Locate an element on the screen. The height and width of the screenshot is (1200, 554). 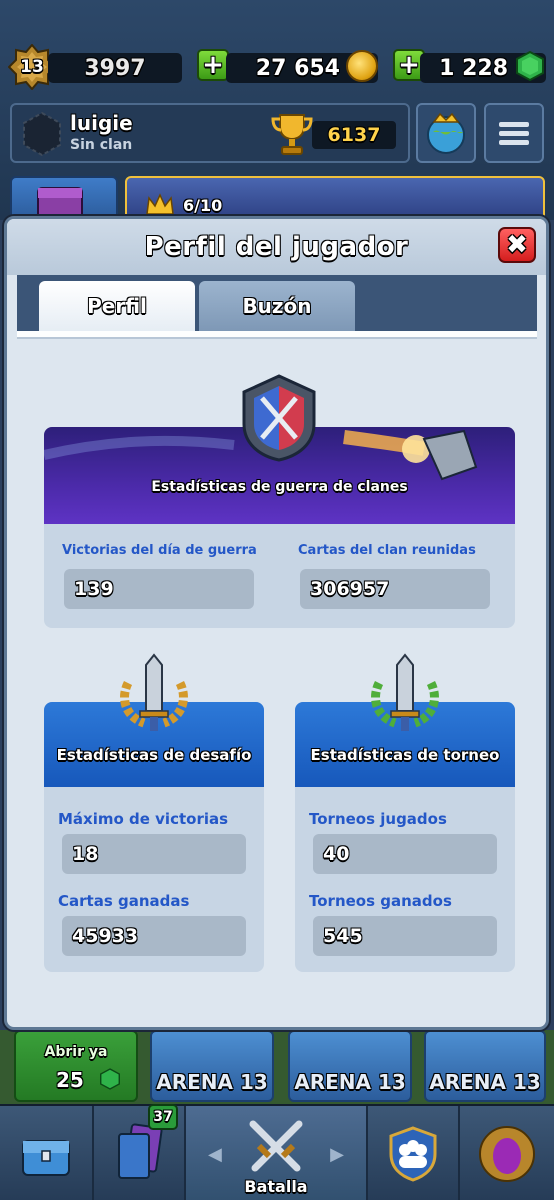
player-name: luigie is located at coordinates (101, 123).